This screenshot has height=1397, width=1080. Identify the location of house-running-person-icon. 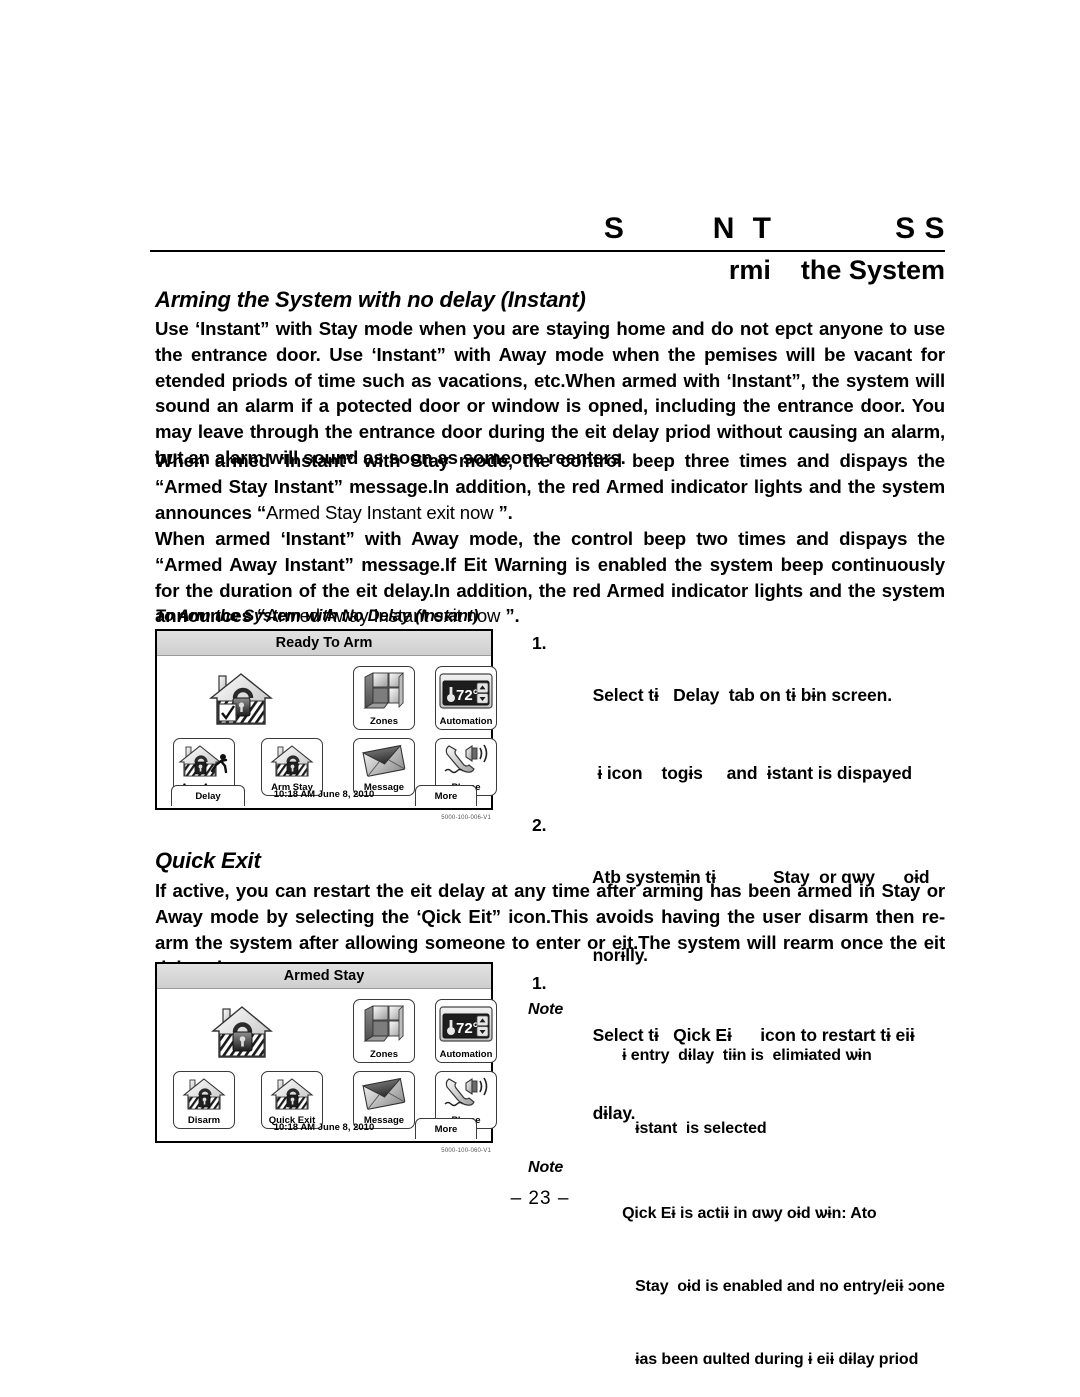
(204, 760).